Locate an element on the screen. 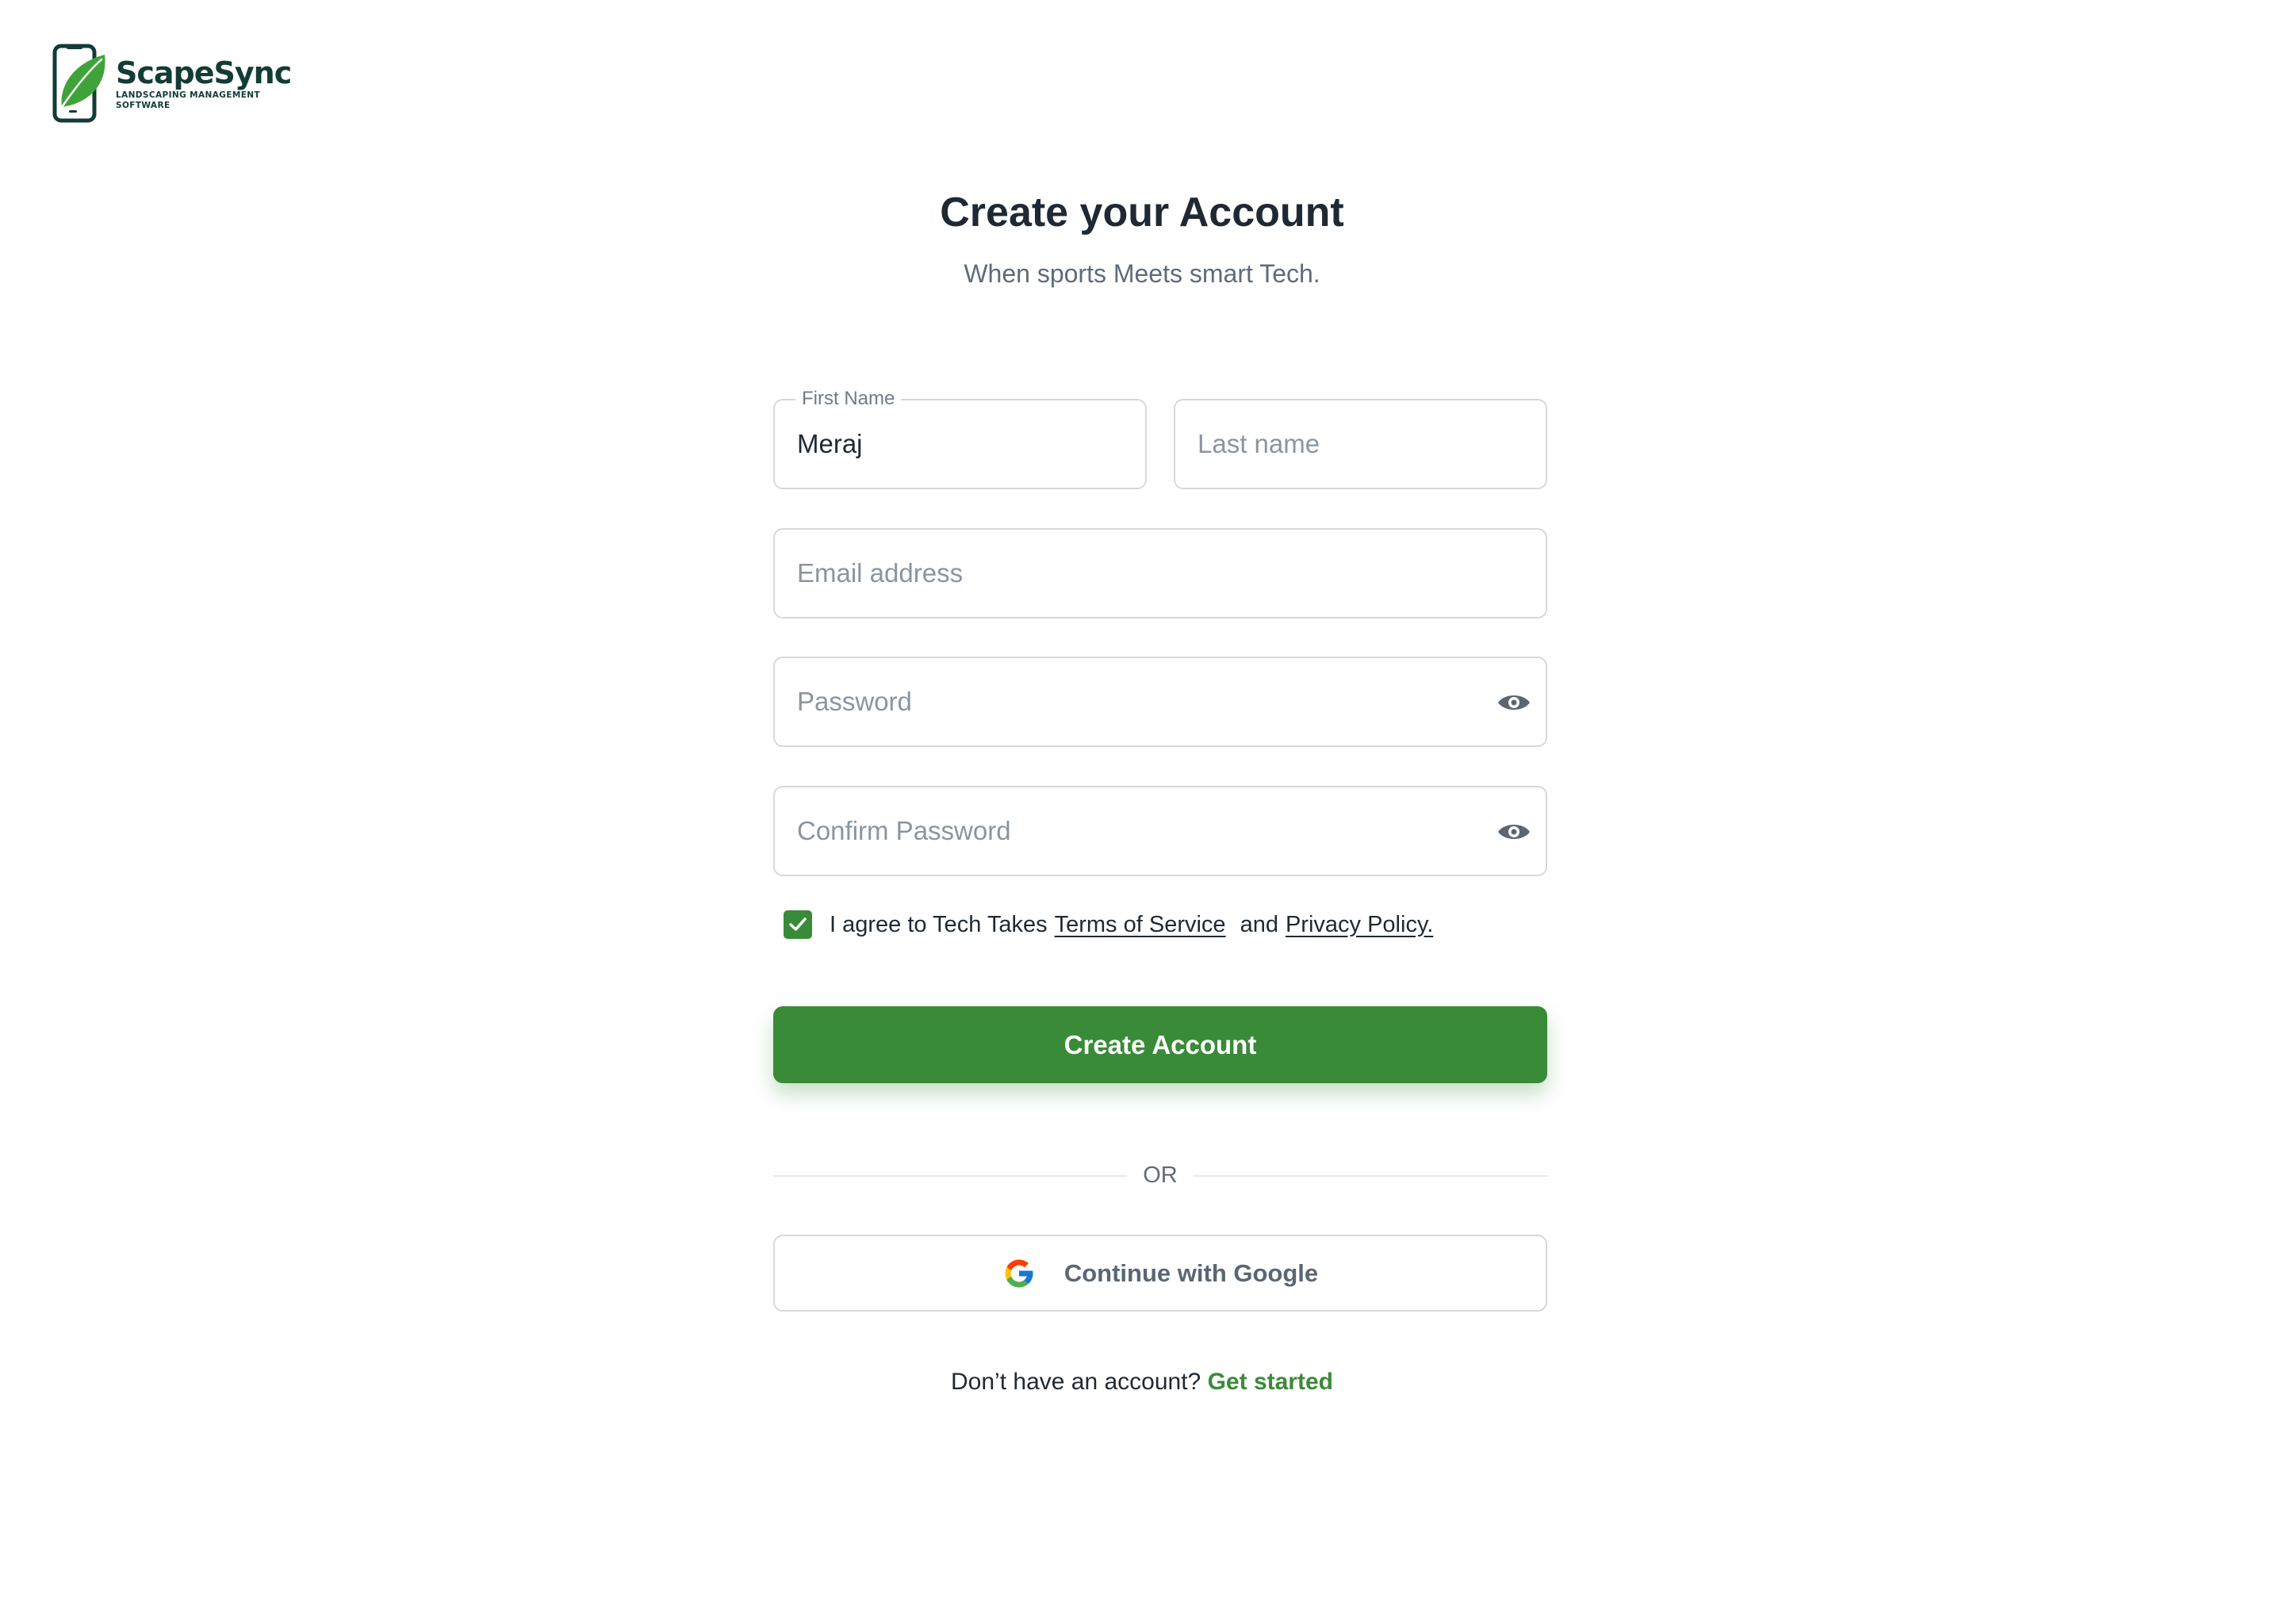  confirm-password-input is located at coordinates (1160, 831).